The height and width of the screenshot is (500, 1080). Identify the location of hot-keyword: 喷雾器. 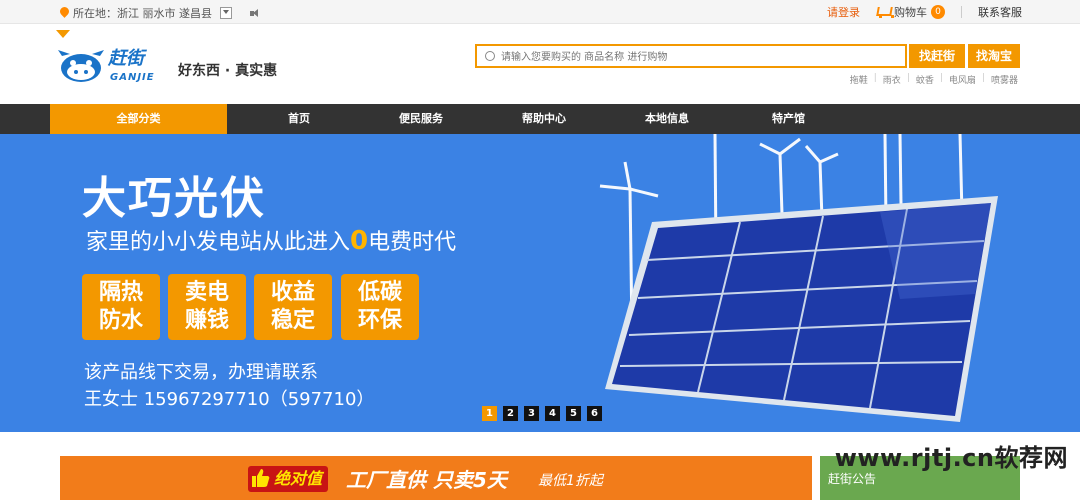
(1004, 79).